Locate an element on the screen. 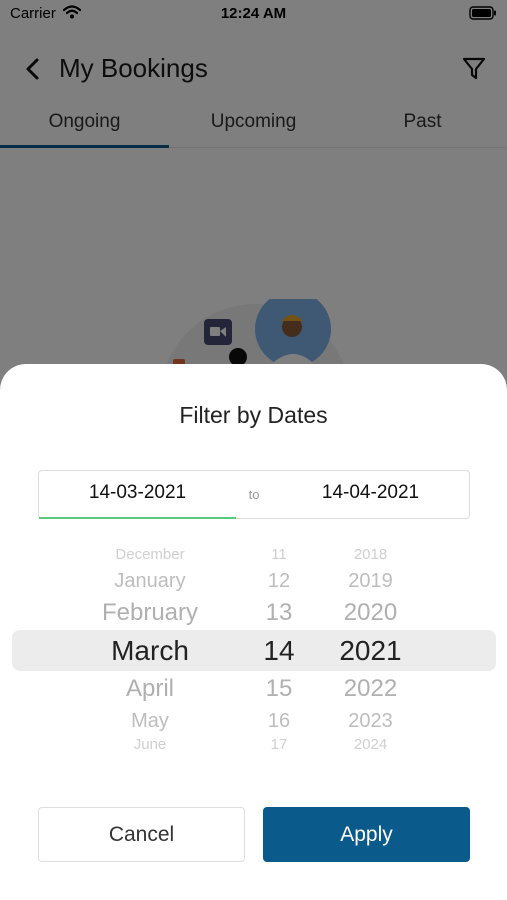 The height and width of the screenshot is (900, 507). year-option: 2019 is located at coordinates (370, 581).